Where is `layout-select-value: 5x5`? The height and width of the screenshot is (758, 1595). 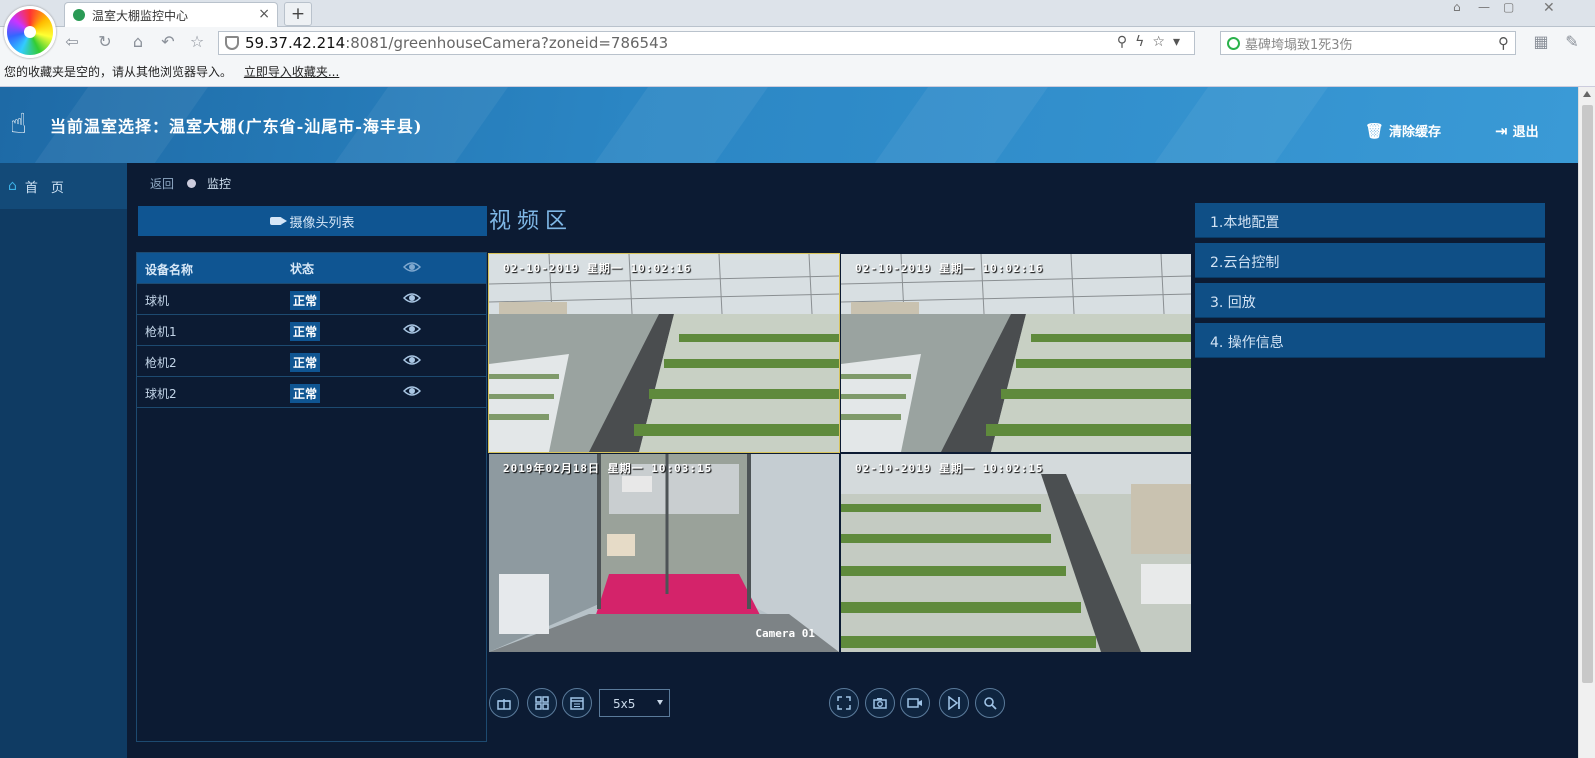
layout-select-value: 5x5 is located at coordinates (624, 704).